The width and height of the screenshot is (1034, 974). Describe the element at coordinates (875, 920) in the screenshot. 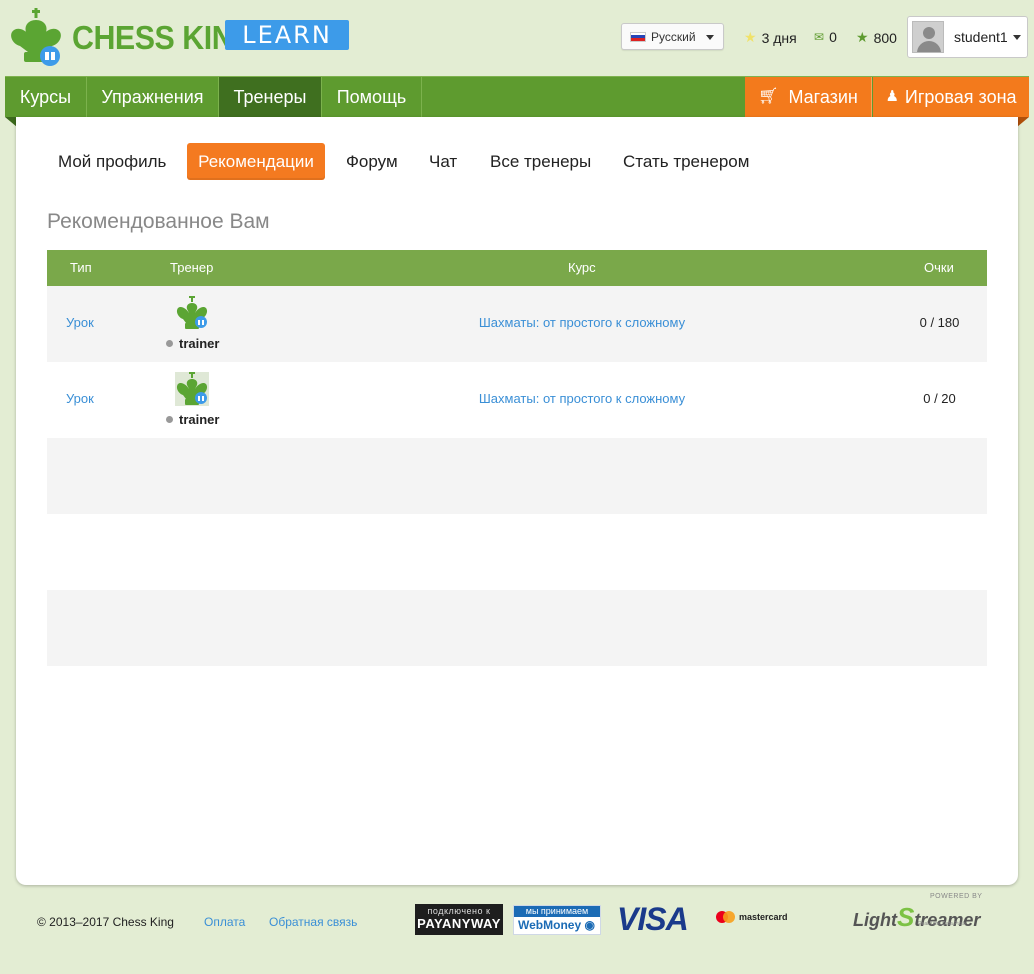

I see `ls-name-a: Light` at that location.